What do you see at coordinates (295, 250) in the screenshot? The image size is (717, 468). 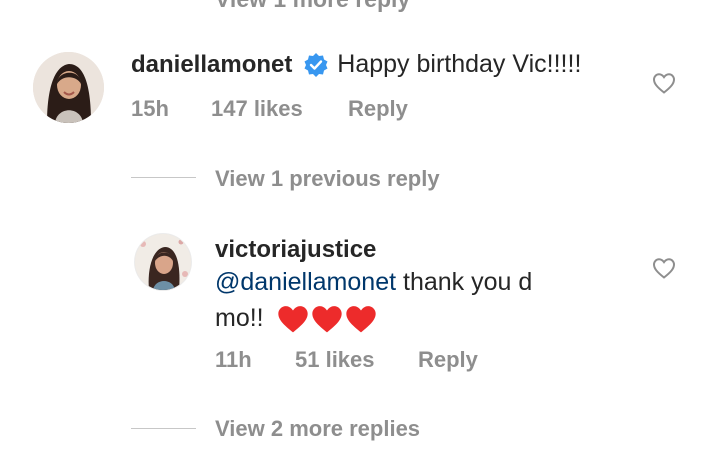 I see `comment-username: victoriajustice` at bounding box center [295, 250].